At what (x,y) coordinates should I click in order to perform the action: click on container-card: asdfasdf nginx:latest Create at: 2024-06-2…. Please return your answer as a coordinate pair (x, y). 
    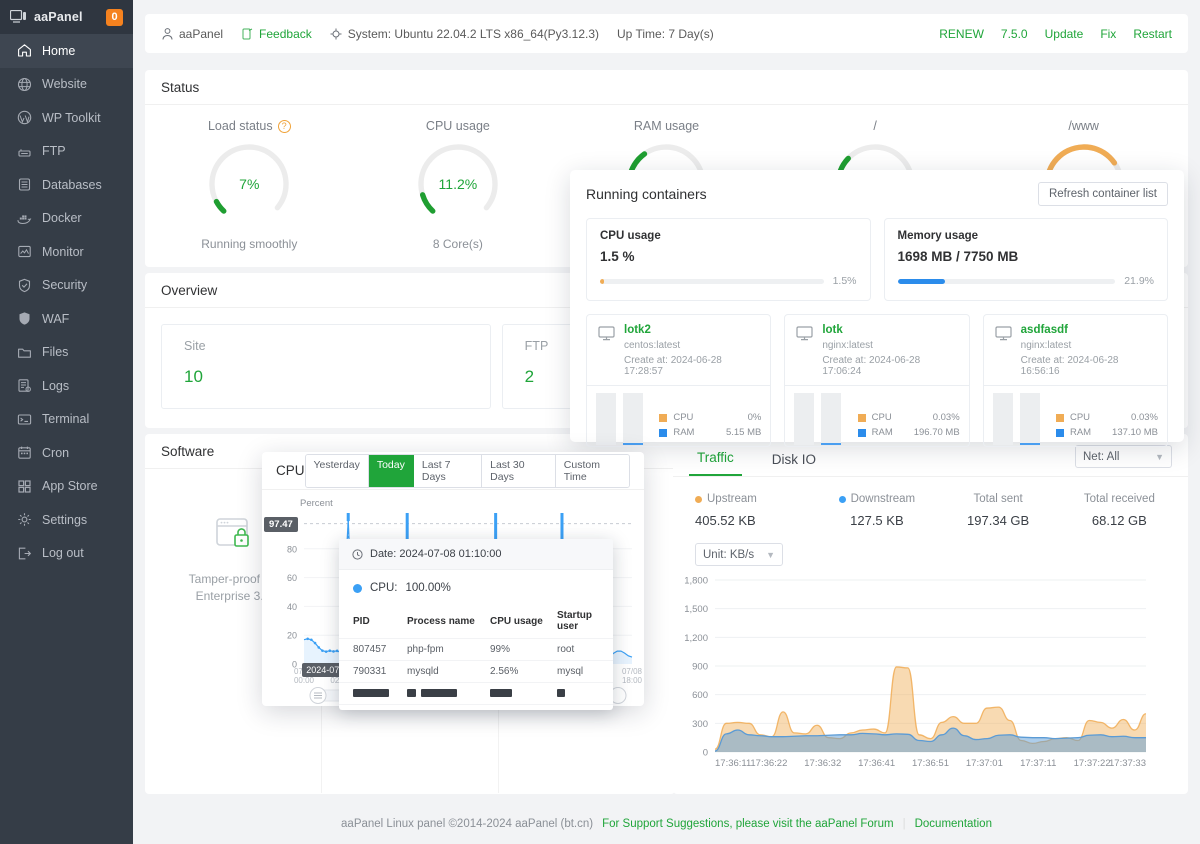
    Looking at the image, I should click on (1075, 380).